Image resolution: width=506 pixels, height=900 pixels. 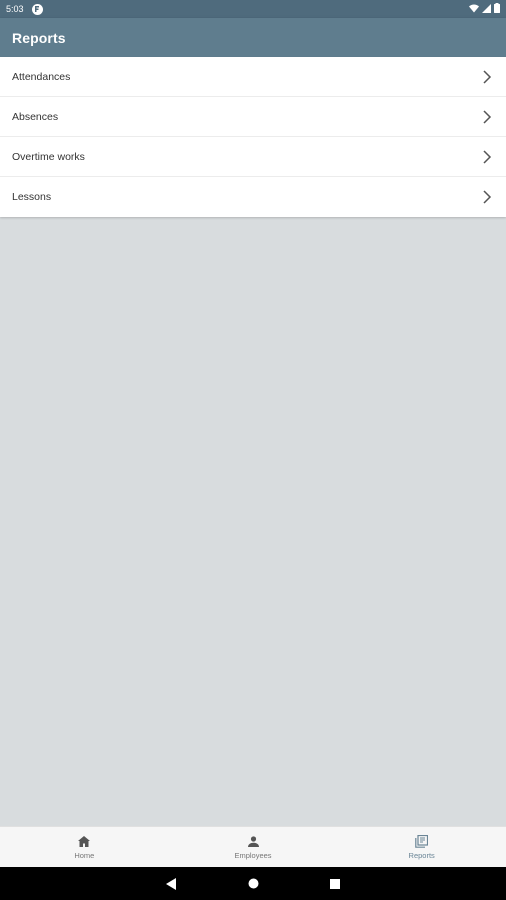 What do you see at coordinates (253, 77) in the screenshot?
I see `report-item-attendances: Attendances` at bounding box center [253, 77].